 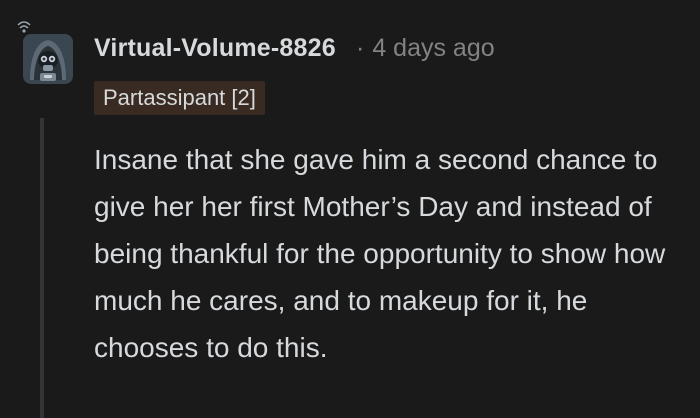 I want to click on user-avatar, so click(x=48, y=52).